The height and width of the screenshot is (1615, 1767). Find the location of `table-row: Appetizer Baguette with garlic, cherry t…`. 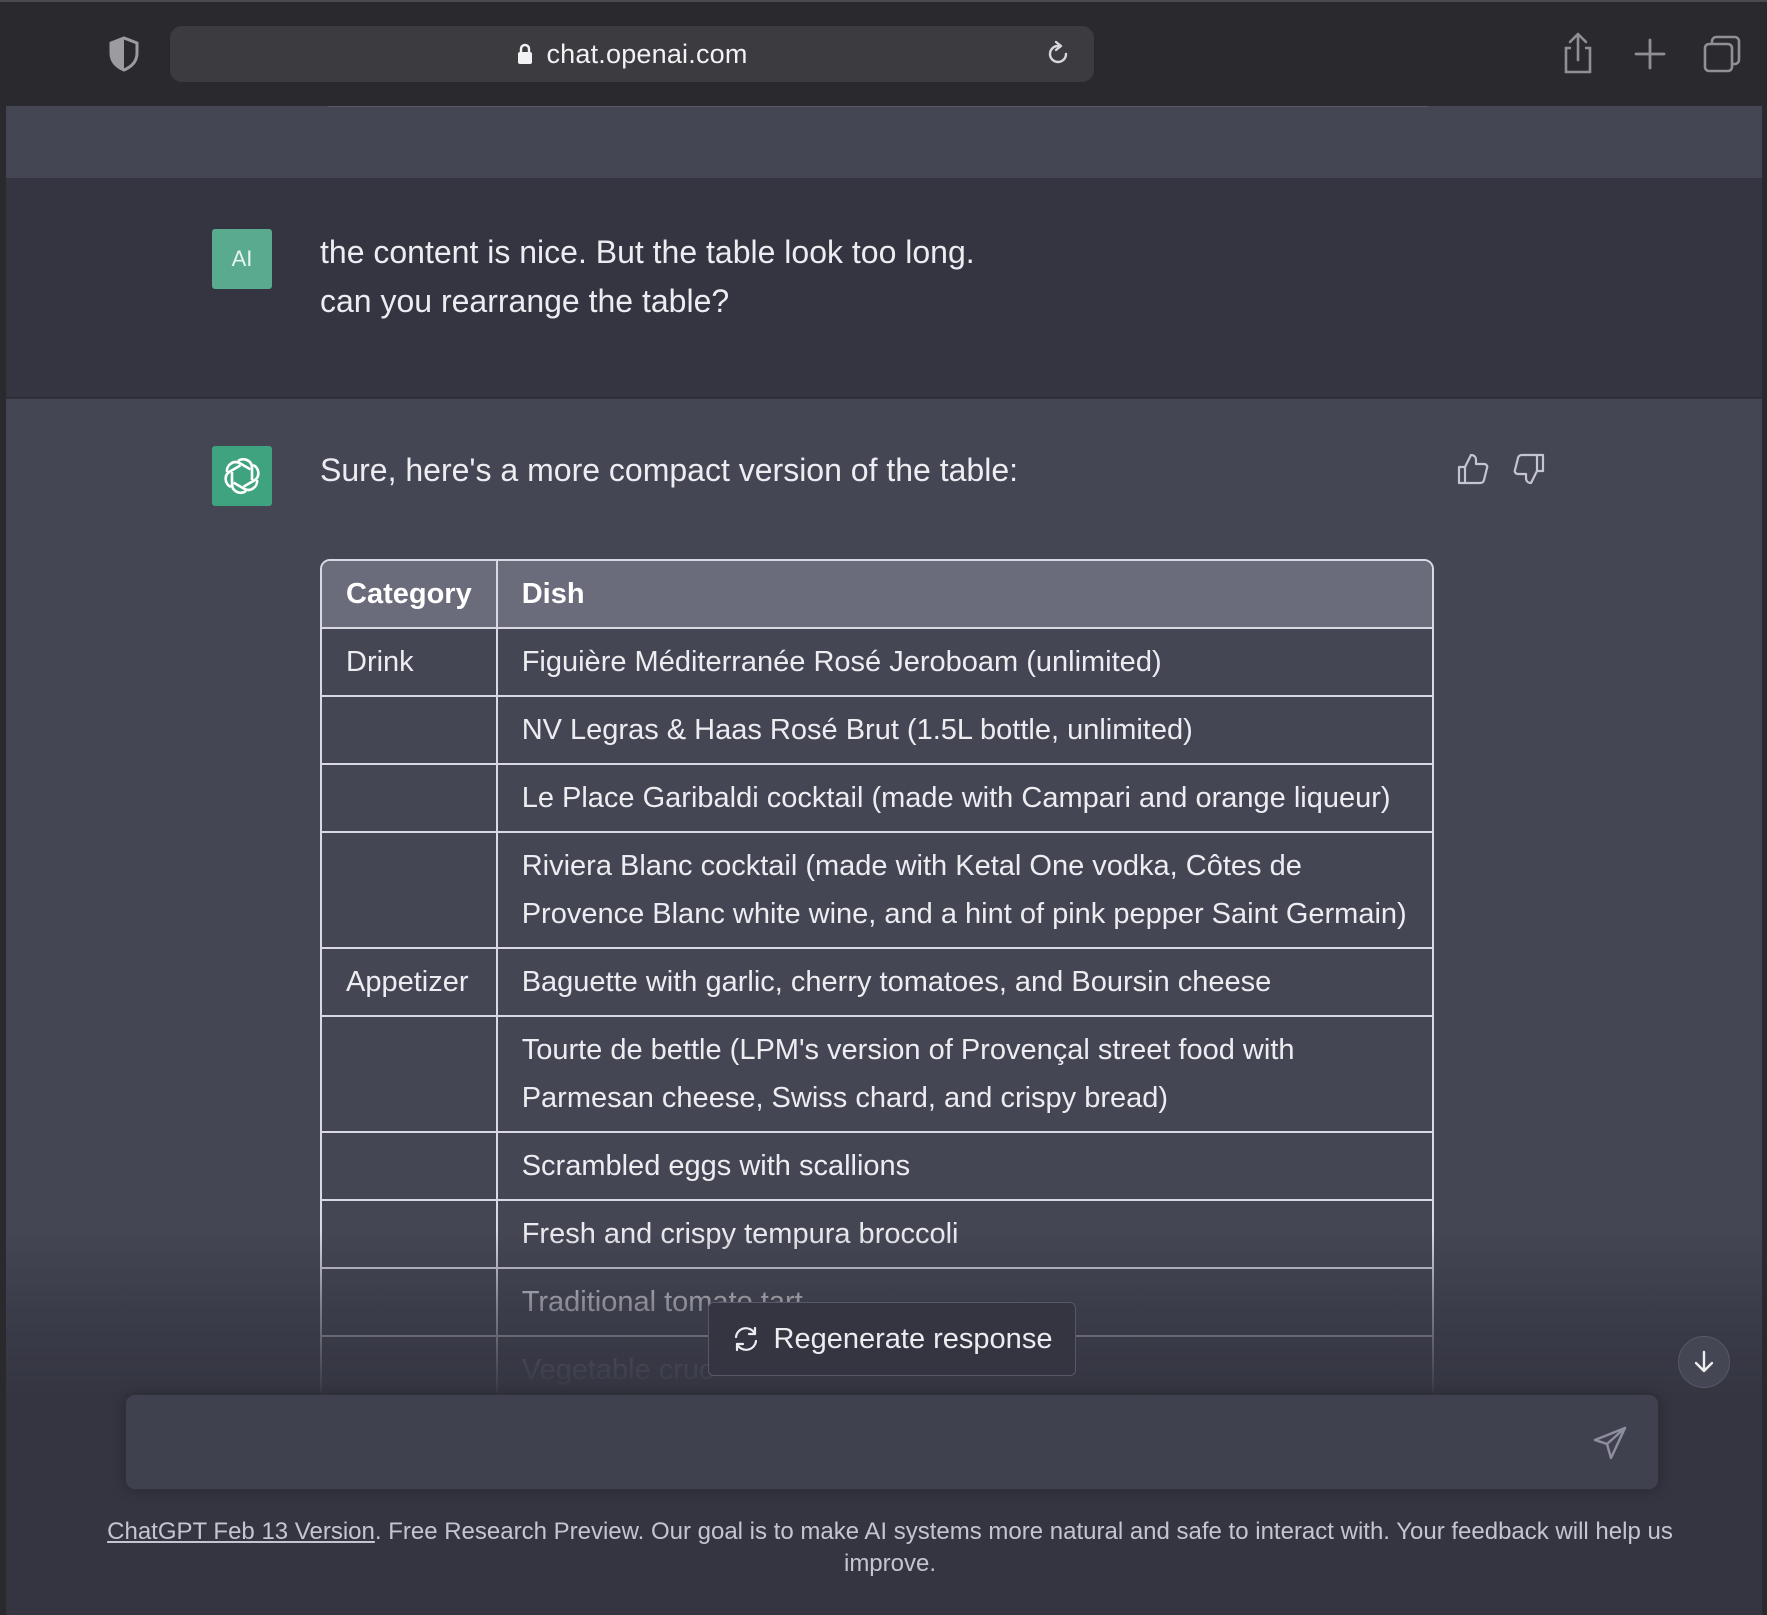

table-row: Appetizer Baguette with garlic, cherry t… is located at coordinates (877, 983).